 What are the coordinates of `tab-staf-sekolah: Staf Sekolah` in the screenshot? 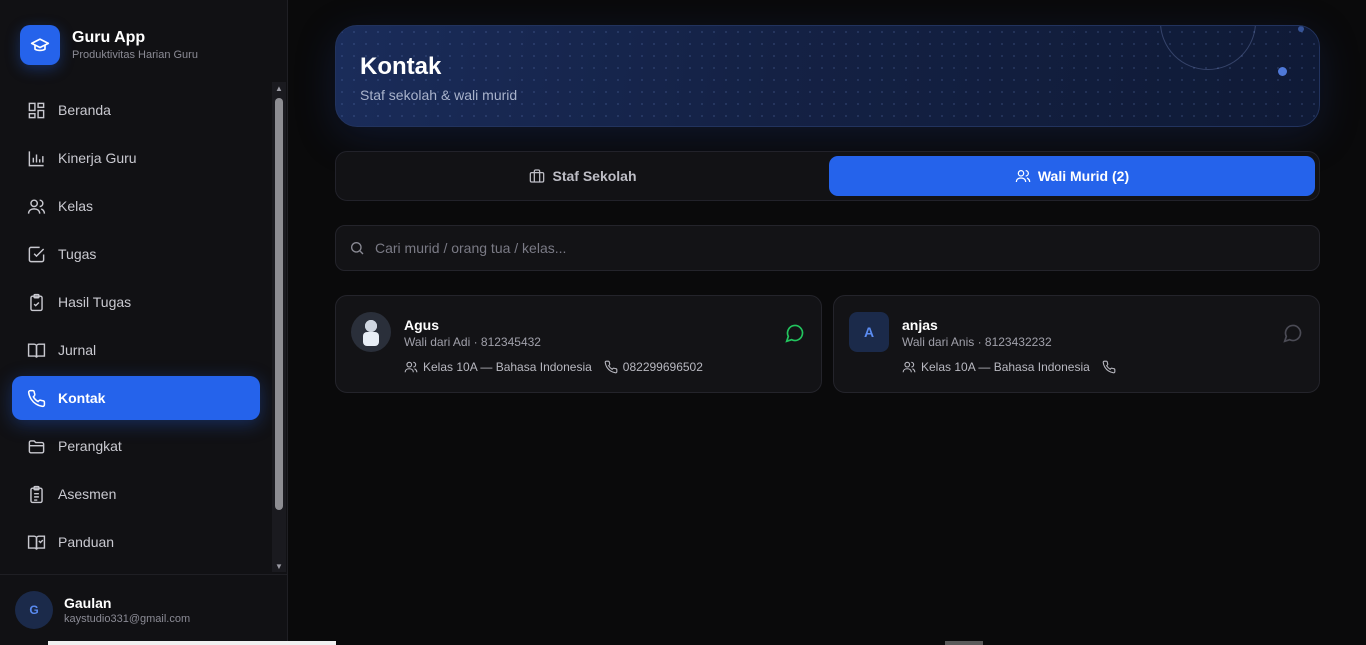 It's located at (583, 176).